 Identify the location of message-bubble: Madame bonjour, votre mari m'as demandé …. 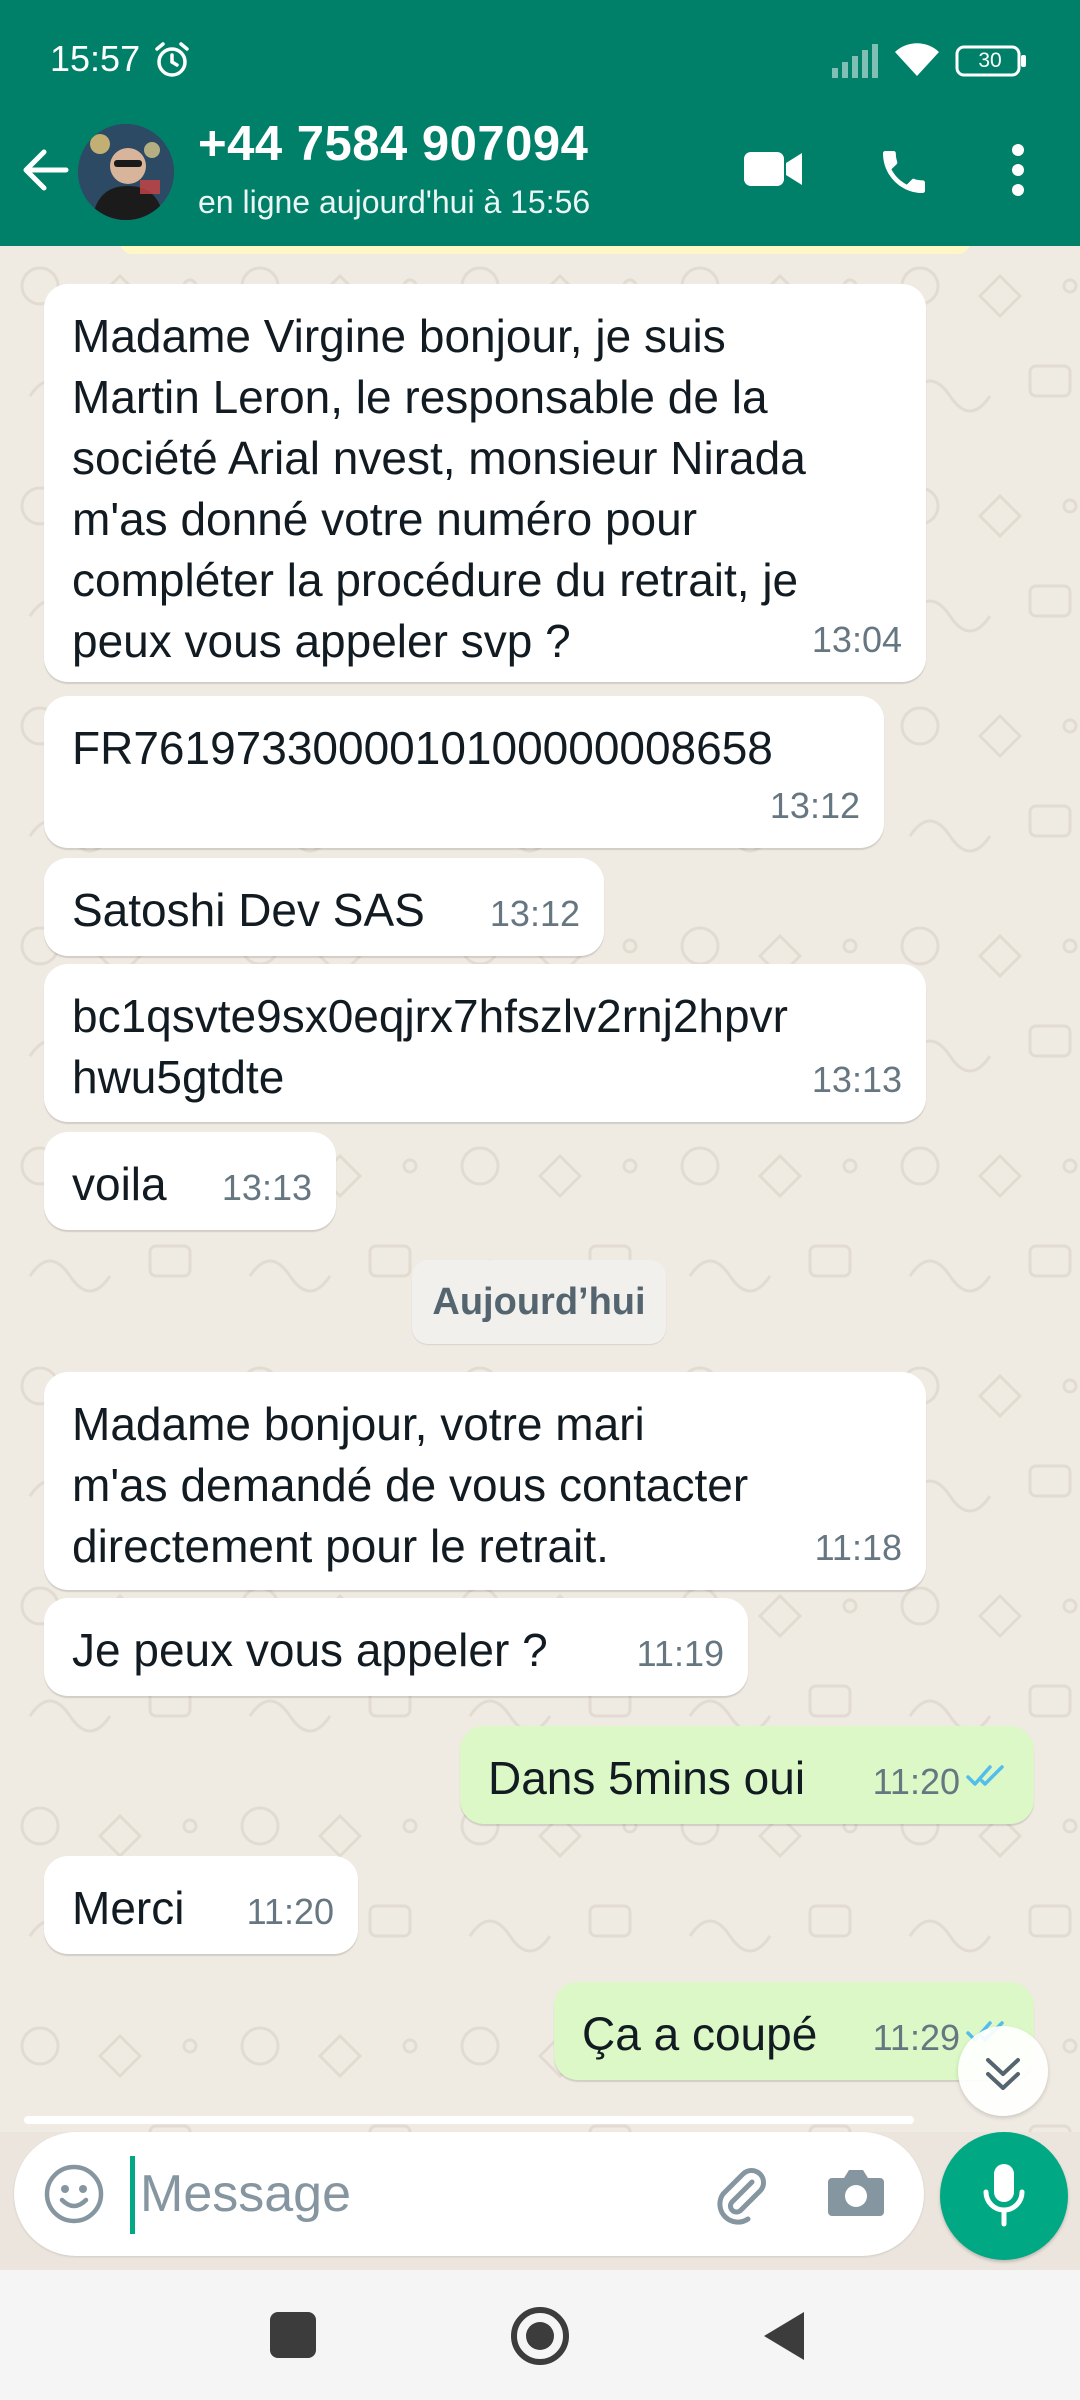
(485, 1481).